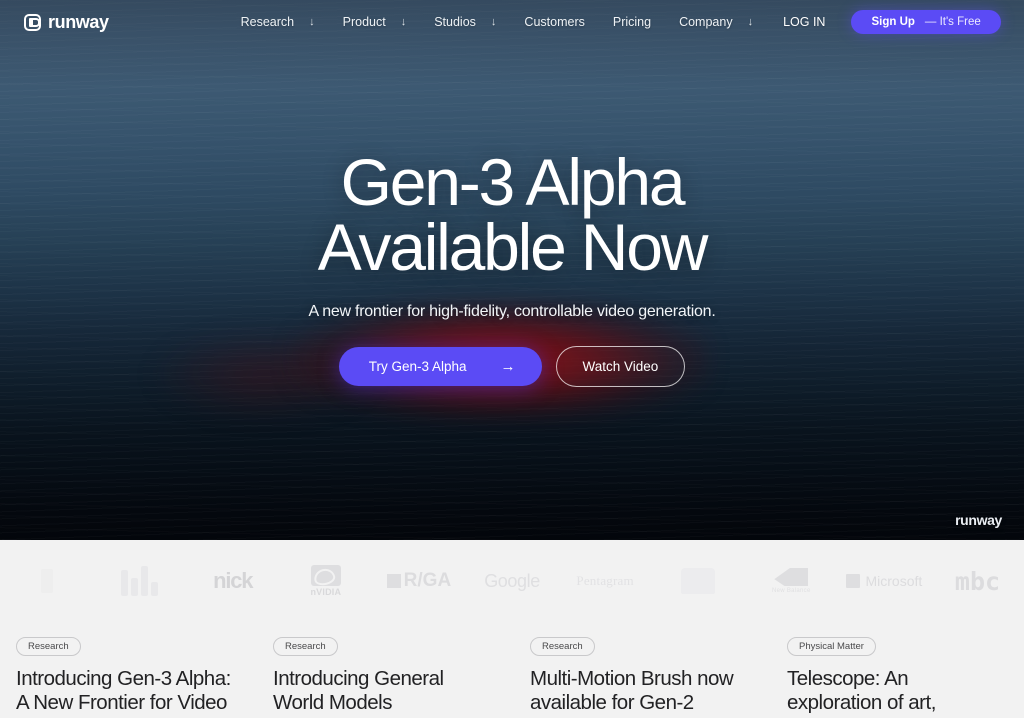  What do you see at coordinates (853, 581) in the screenshot?
I see `microsoft-grid-icon` at bounding box center [853, 581].